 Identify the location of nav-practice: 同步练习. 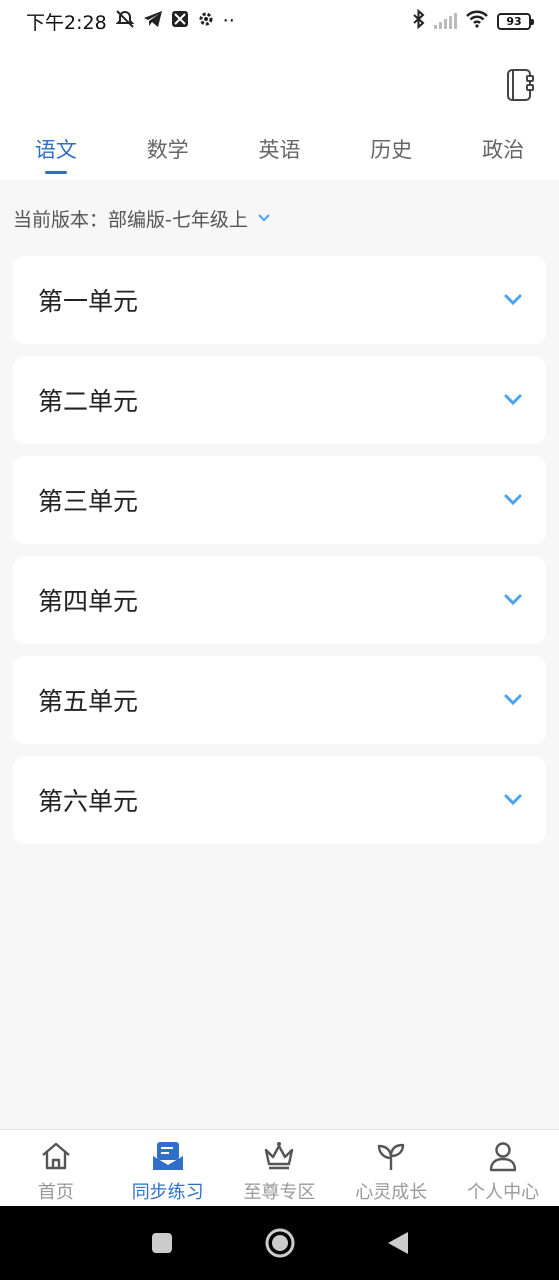
(168, 1168).